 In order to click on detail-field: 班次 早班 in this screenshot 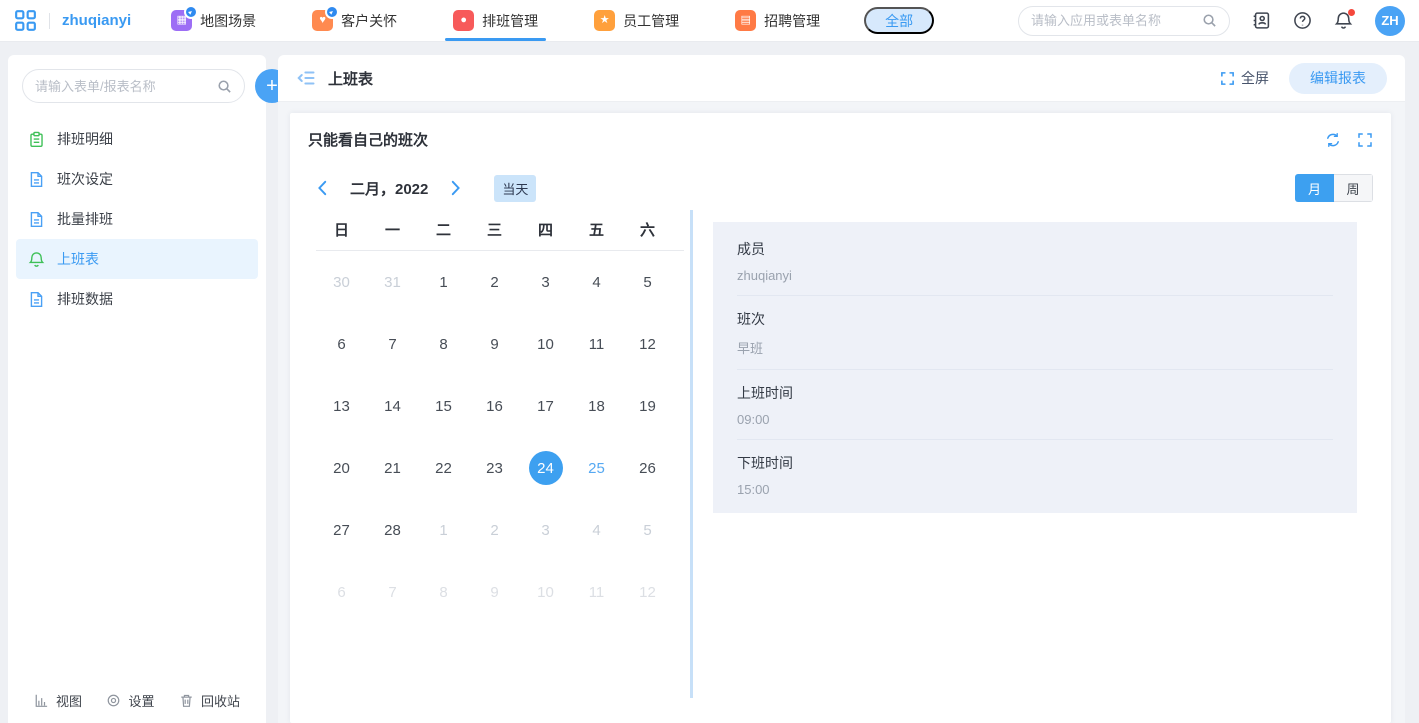, I will do `click(1035, 333)`.